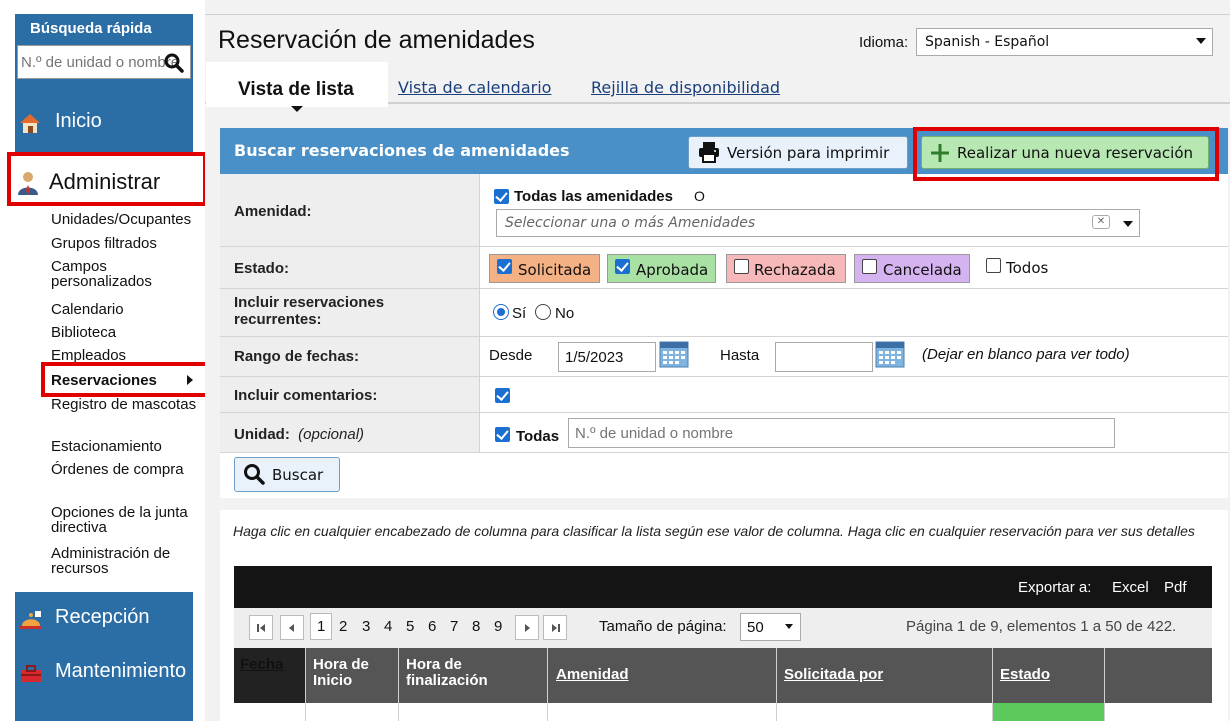 This screenshot has width=1230, height=721. What do you see at coordinates (543, 312) in the screenshot?
I see `recurring-no-radio` at bounding box center [543, 312].